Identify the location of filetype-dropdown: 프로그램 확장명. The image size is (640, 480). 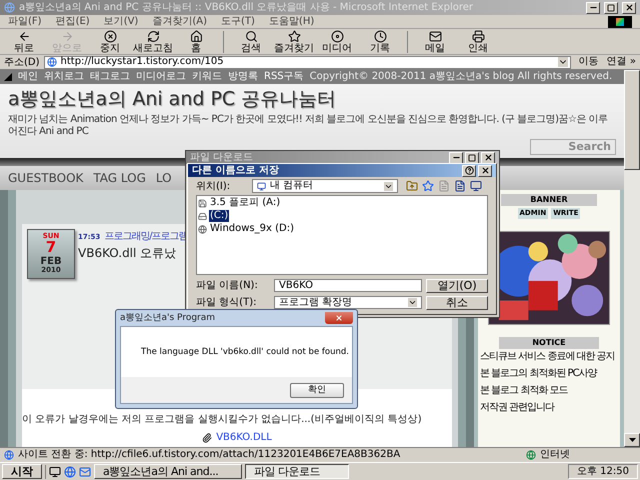
(348, 302).